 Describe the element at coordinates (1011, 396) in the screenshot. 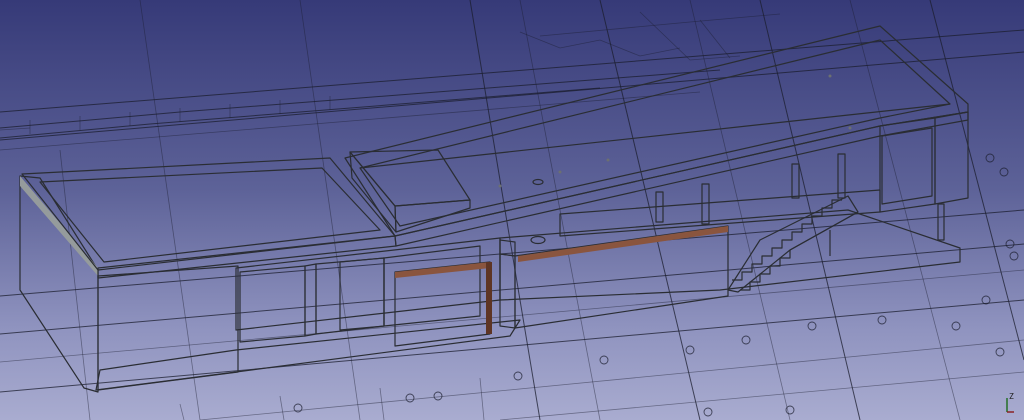

I see `z-axis-label: Z` at that location.